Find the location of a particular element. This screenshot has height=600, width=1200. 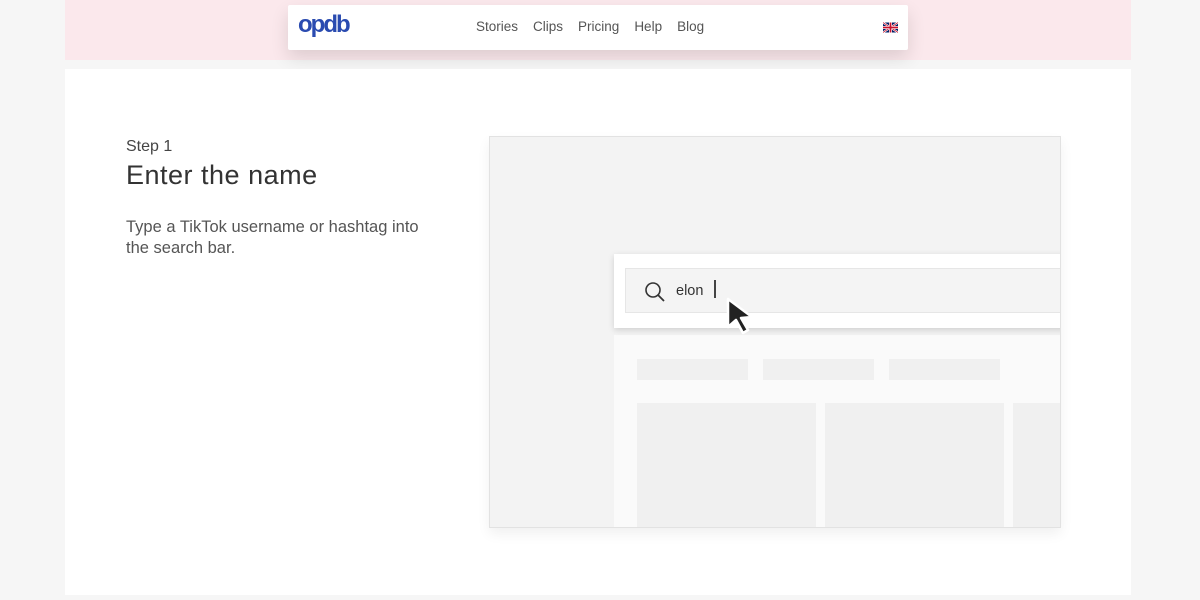

text-caret is located at coordinates (715, 289).